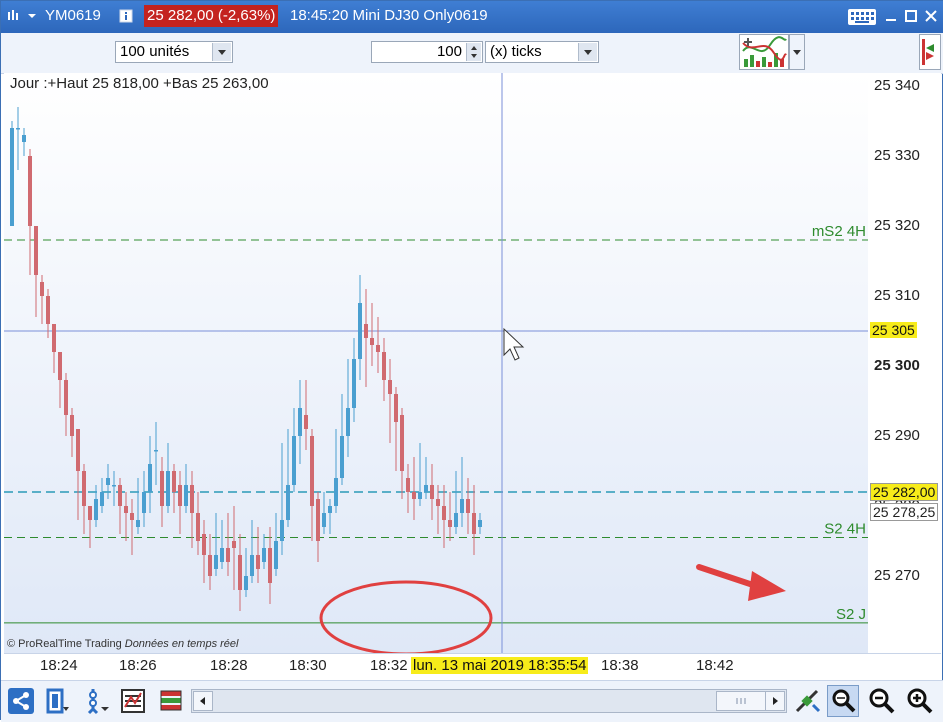 This screenshot has width=943, height=722. I want to click on scroll-thumb, so click(741, 701).